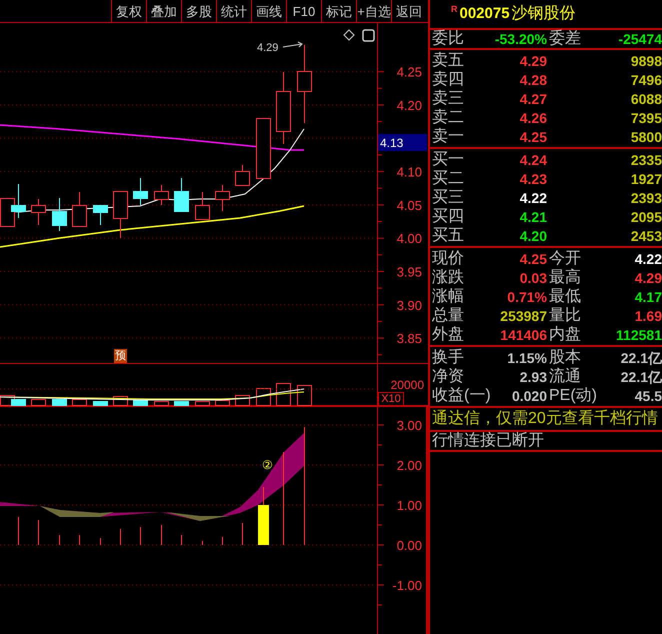 This screenshot has height=634, width=662. Describe the element at coordinates (263, 525) in the screenshot. I see `signal-bar` at that location.